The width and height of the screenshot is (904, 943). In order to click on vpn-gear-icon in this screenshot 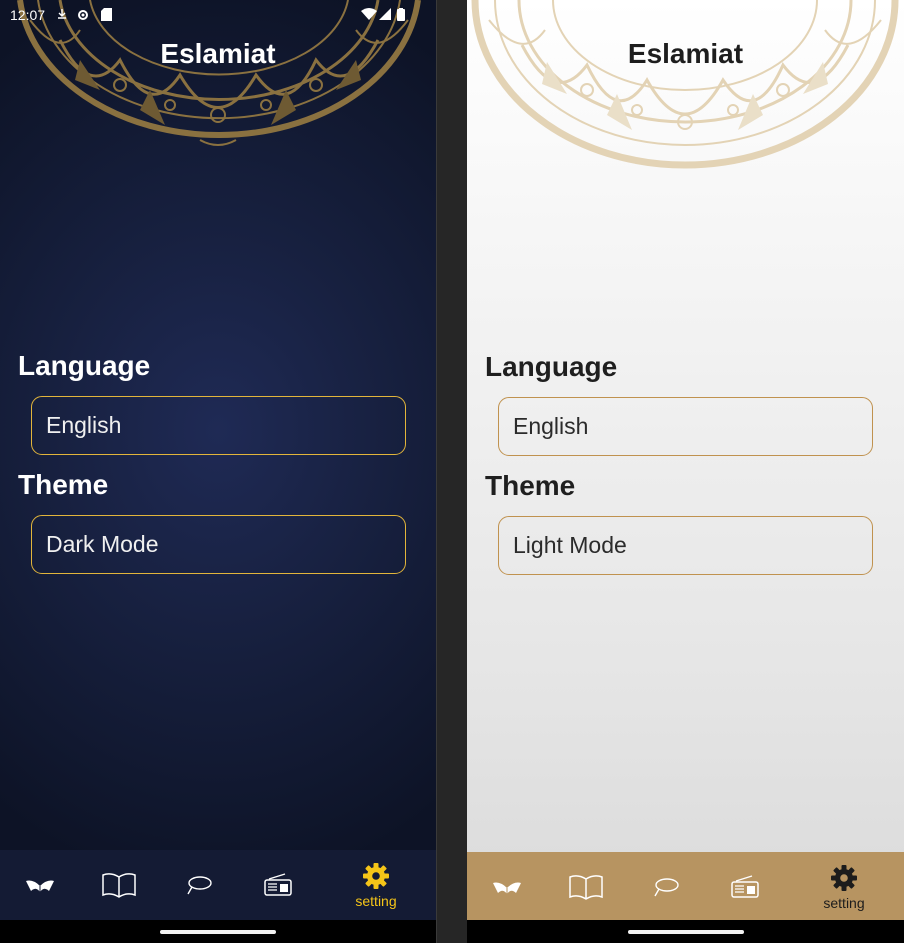, I will do `click(83, 15)`.